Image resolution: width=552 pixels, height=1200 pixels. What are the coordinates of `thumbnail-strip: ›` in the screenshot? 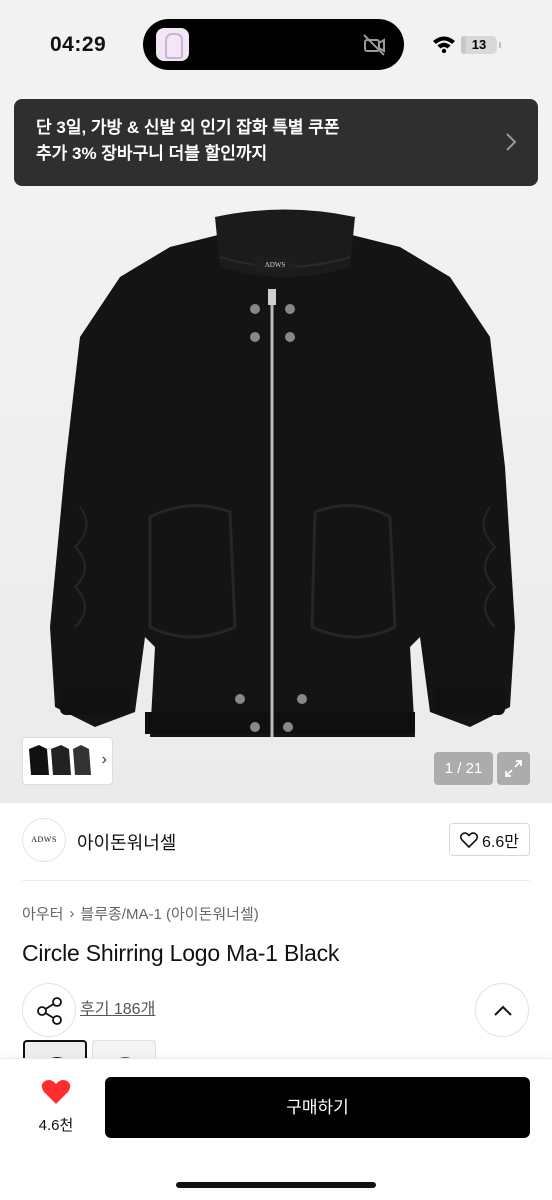 It's located at (67, 761).